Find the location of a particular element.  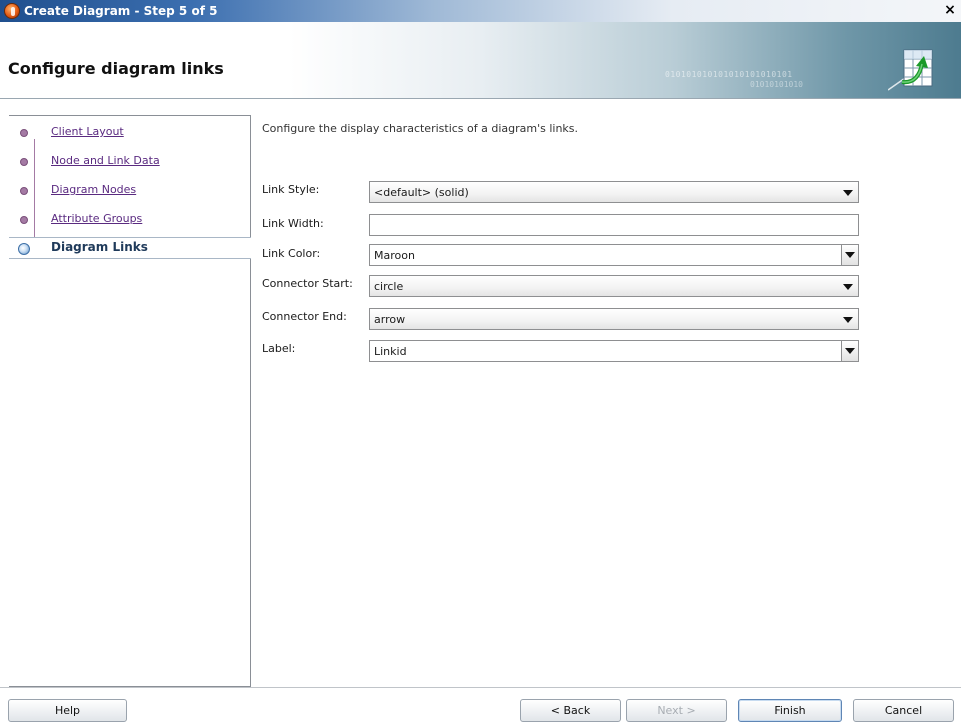

header-binary-decoration: 010101010101010101010101 is located at coordinates (729, 74).